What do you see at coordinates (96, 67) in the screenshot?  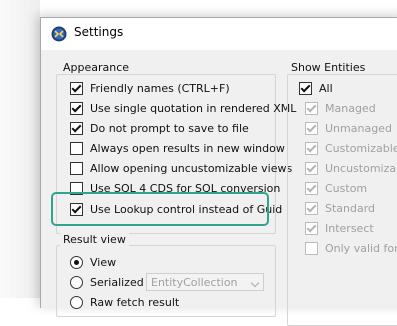 I see `appearance-legend: Appearance` at bounding box center [96, 67].